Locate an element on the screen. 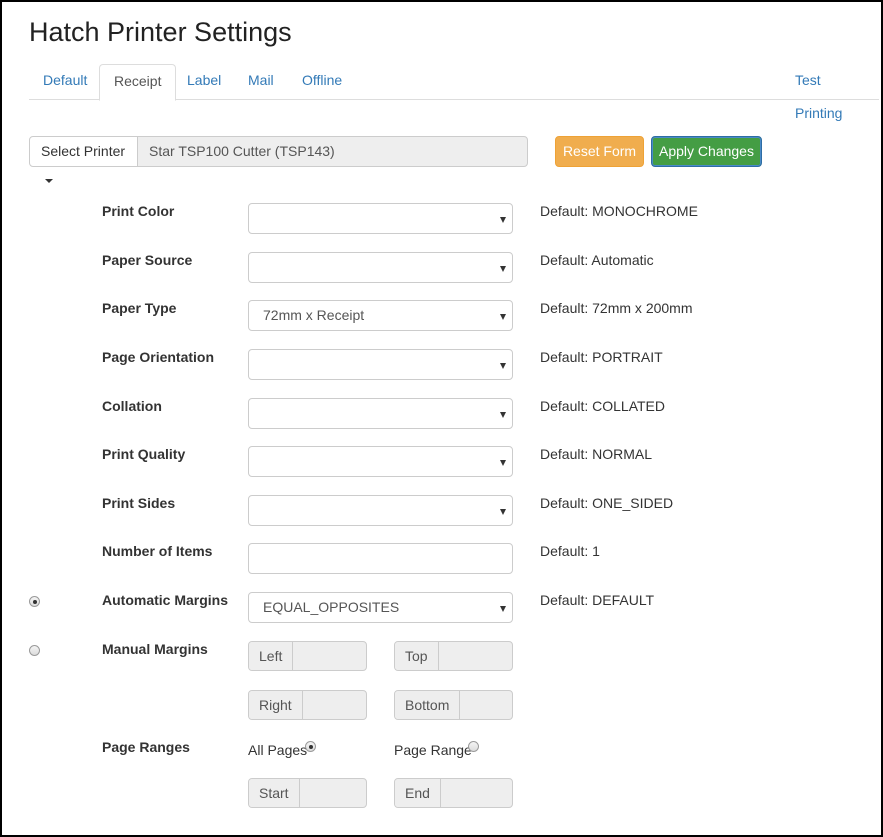 This screenshot has height=837, width=883. number-of-items-input is located at coordinates (380, 558).